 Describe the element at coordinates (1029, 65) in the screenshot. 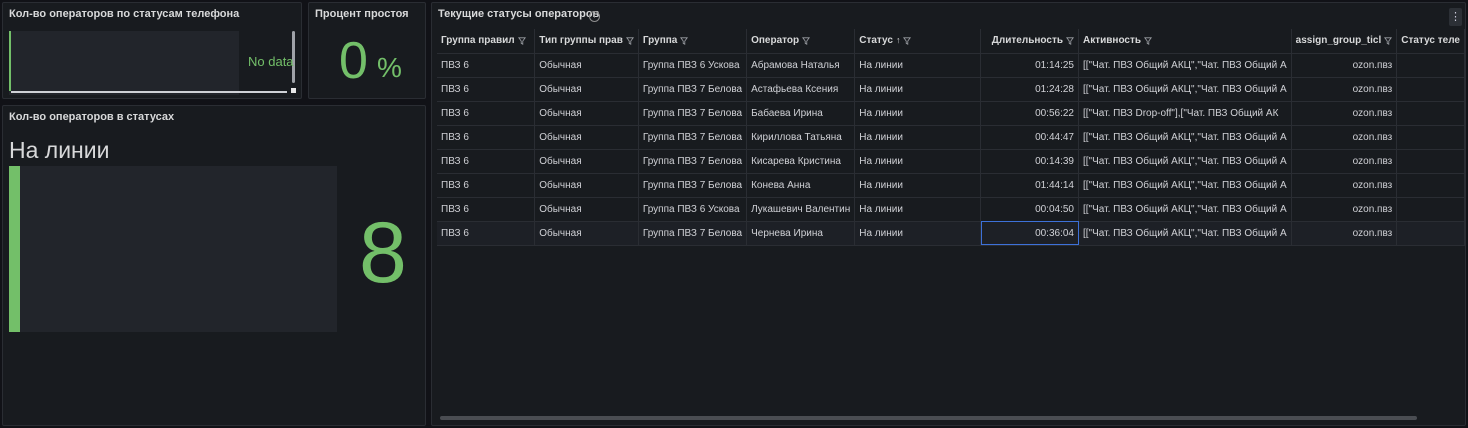

I see `table-cell: 01:14:25` at that location.